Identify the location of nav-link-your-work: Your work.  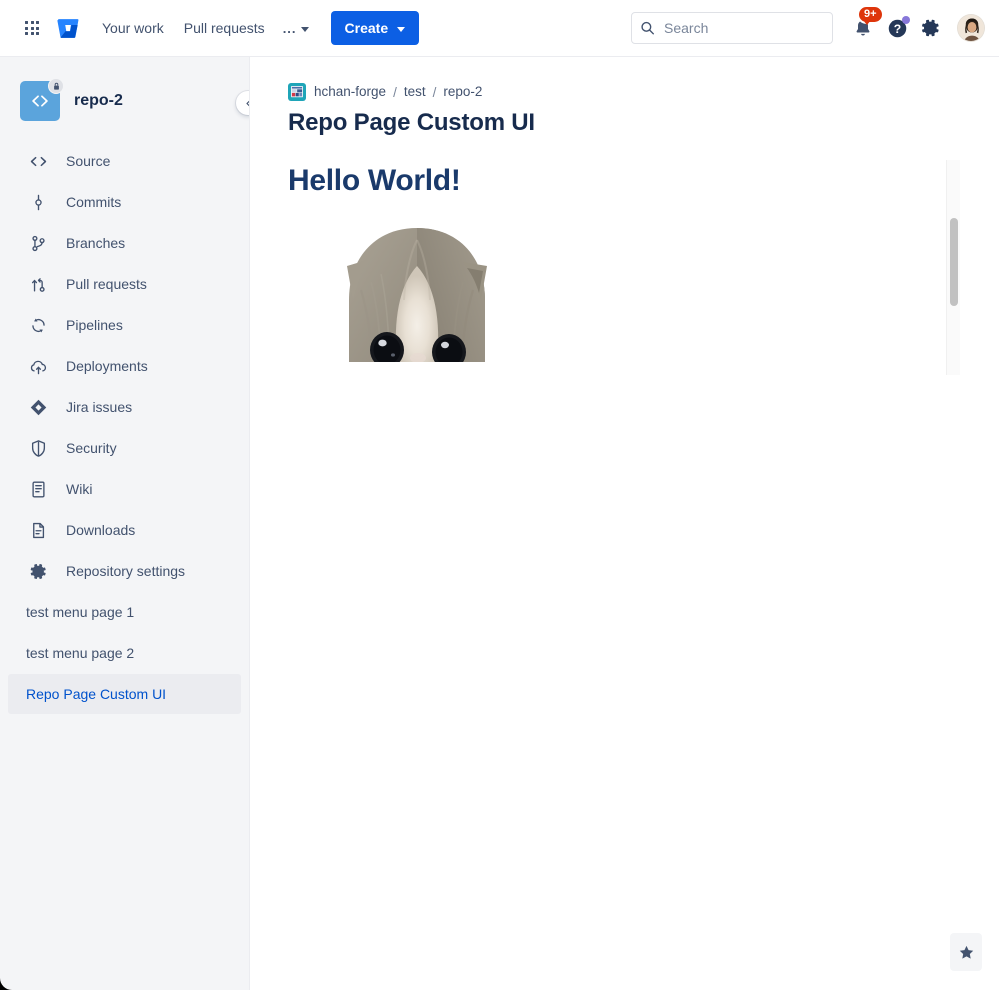
(133, 28).